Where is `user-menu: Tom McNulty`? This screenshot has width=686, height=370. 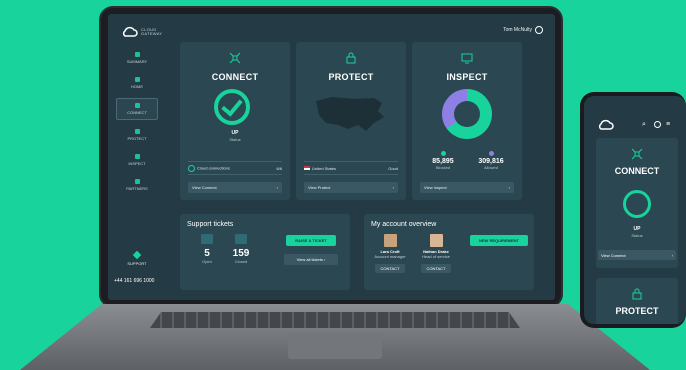 user-menu: Tom McNulty is located at coordinates (523, 30).